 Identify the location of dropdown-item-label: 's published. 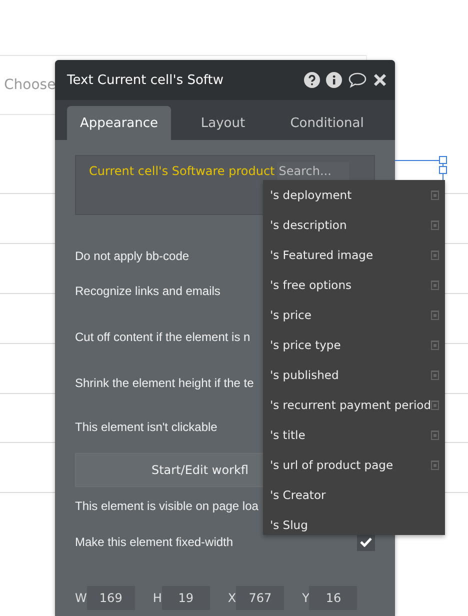
(305, 375).